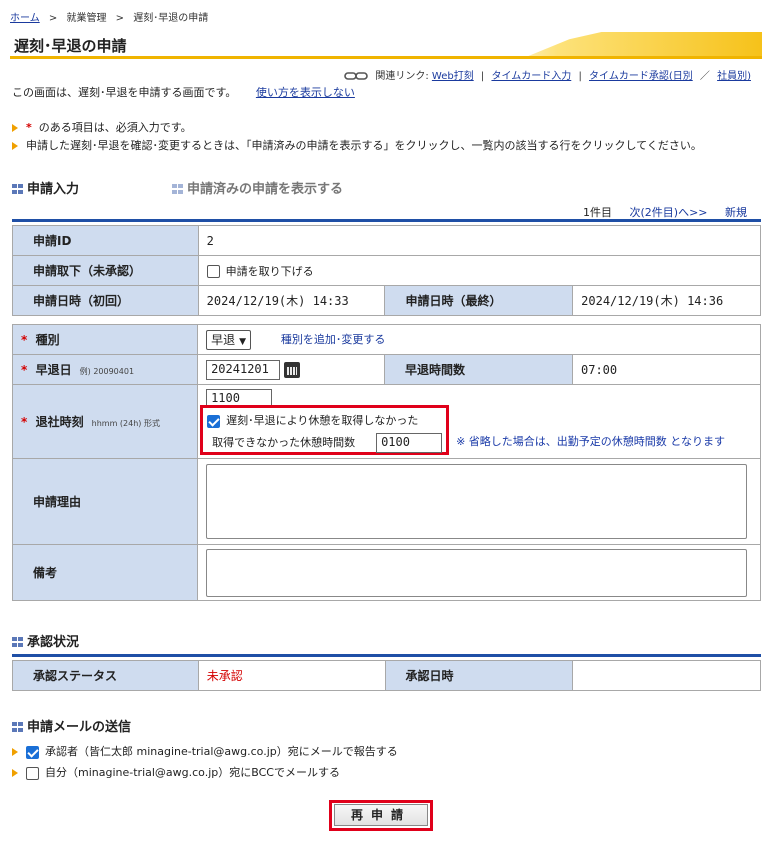 The width and height of the screenshot is (771, 842). I want to click on hide-help-link: 使い方を表示しない, so click(305, 92).